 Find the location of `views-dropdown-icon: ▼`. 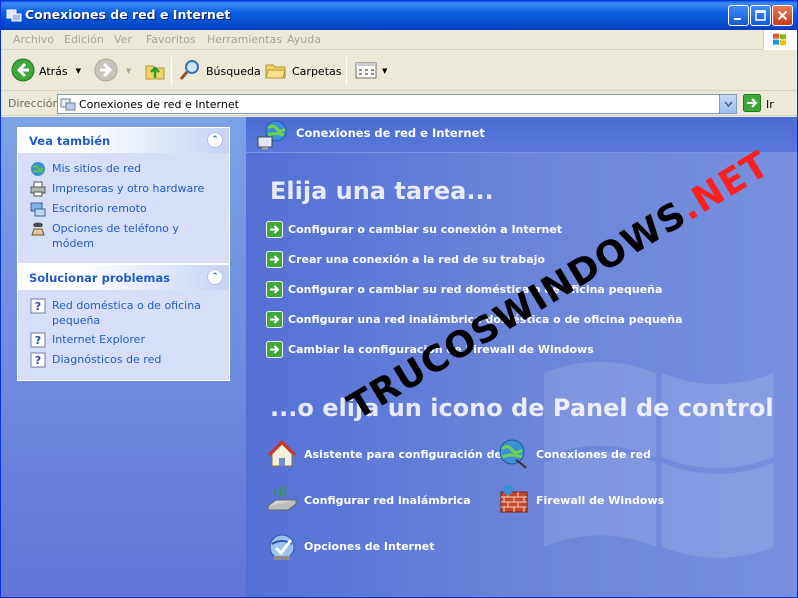

views-dropdown-icon: ▼ is located at coordinates (384, 71).